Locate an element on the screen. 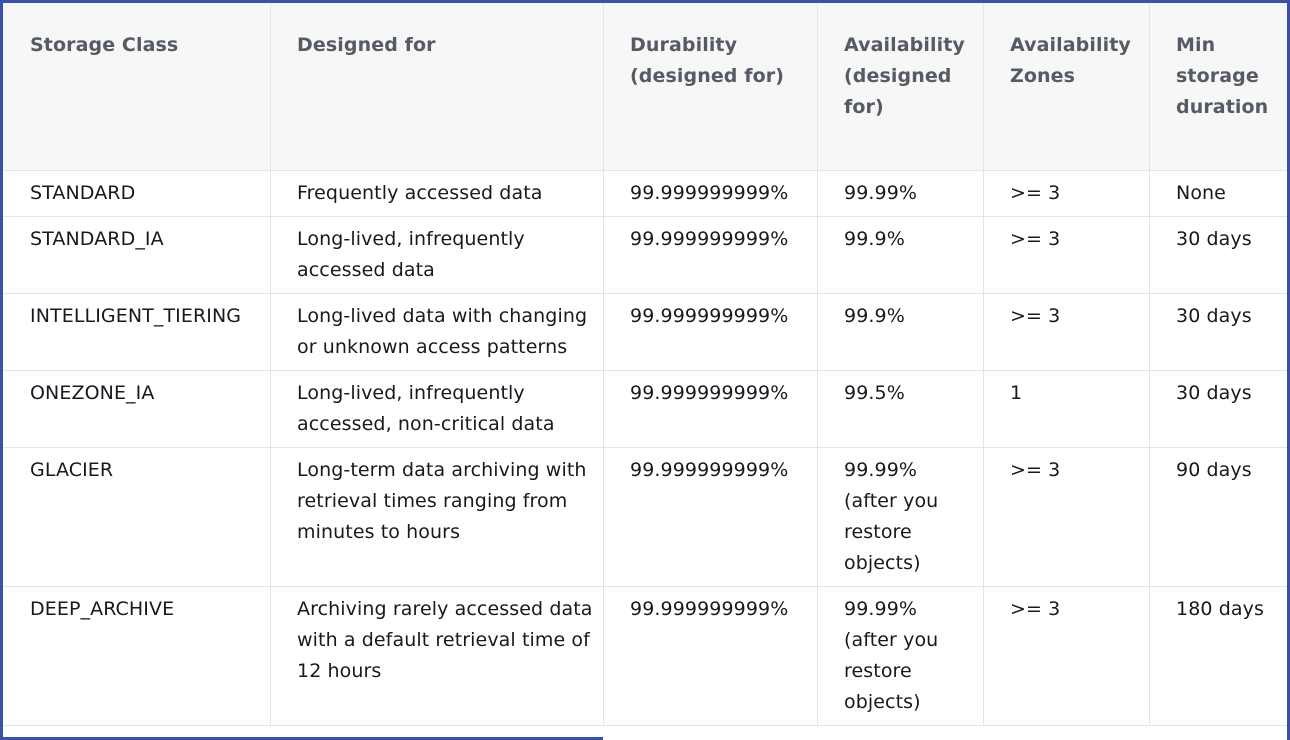  cell-availability: 99.5% is located at coordinates (900, 409).